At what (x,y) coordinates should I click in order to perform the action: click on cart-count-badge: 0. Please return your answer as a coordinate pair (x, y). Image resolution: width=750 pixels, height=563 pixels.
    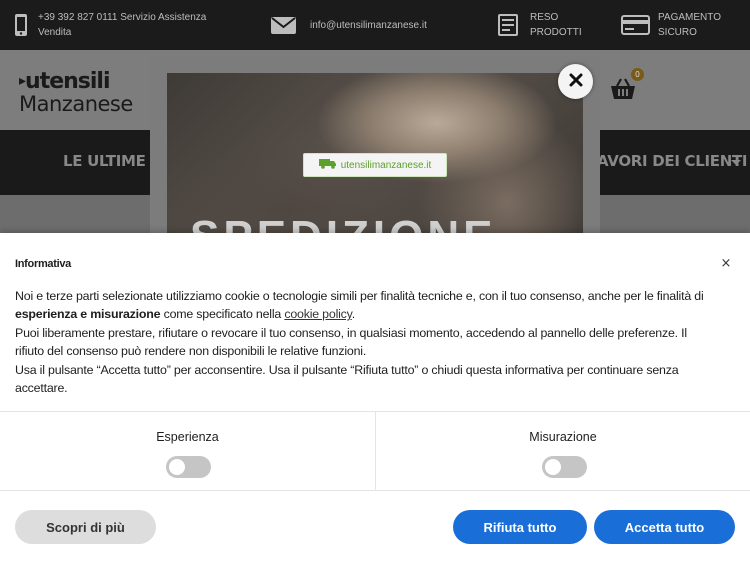
    Looking at the image, I should click on (637, 74).